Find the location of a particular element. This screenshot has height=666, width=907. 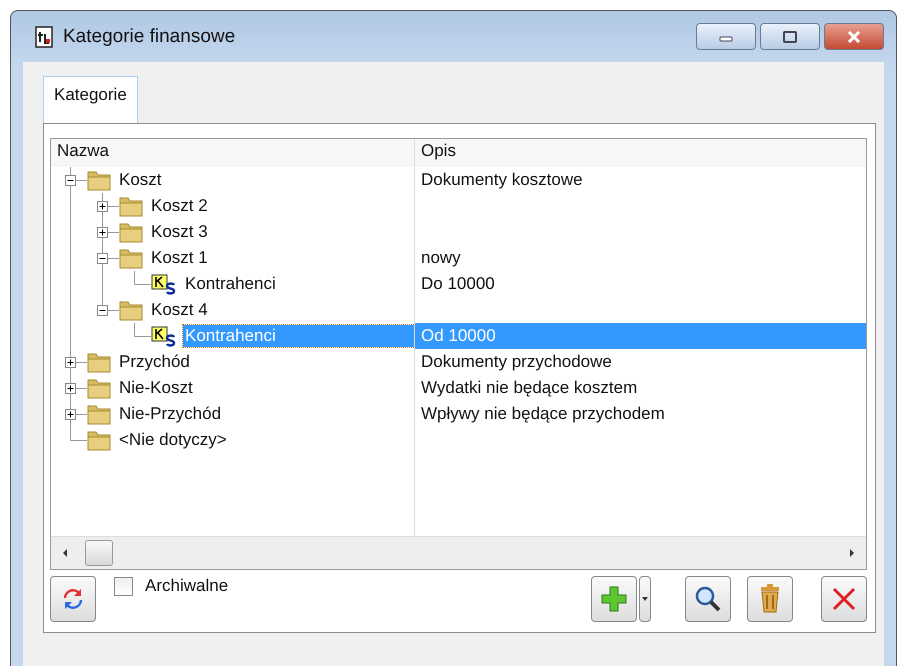

tree-item: Koszt 4 is located at coordinates (179, 310).